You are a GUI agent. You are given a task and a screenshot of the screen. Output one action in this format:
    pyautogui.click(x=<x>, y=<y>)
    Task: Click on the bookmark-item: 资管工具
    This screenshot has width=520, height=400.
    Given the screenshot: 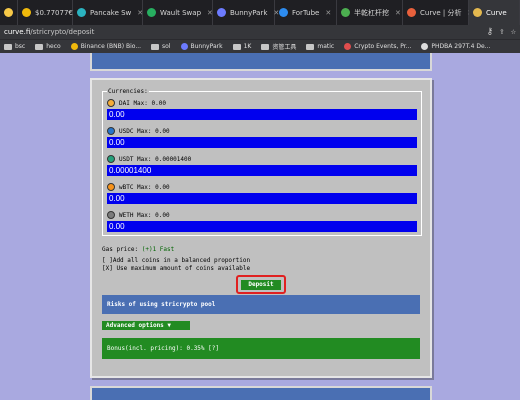 What is the action you would take?
    pyautogui.click(x=278, y=46)
    